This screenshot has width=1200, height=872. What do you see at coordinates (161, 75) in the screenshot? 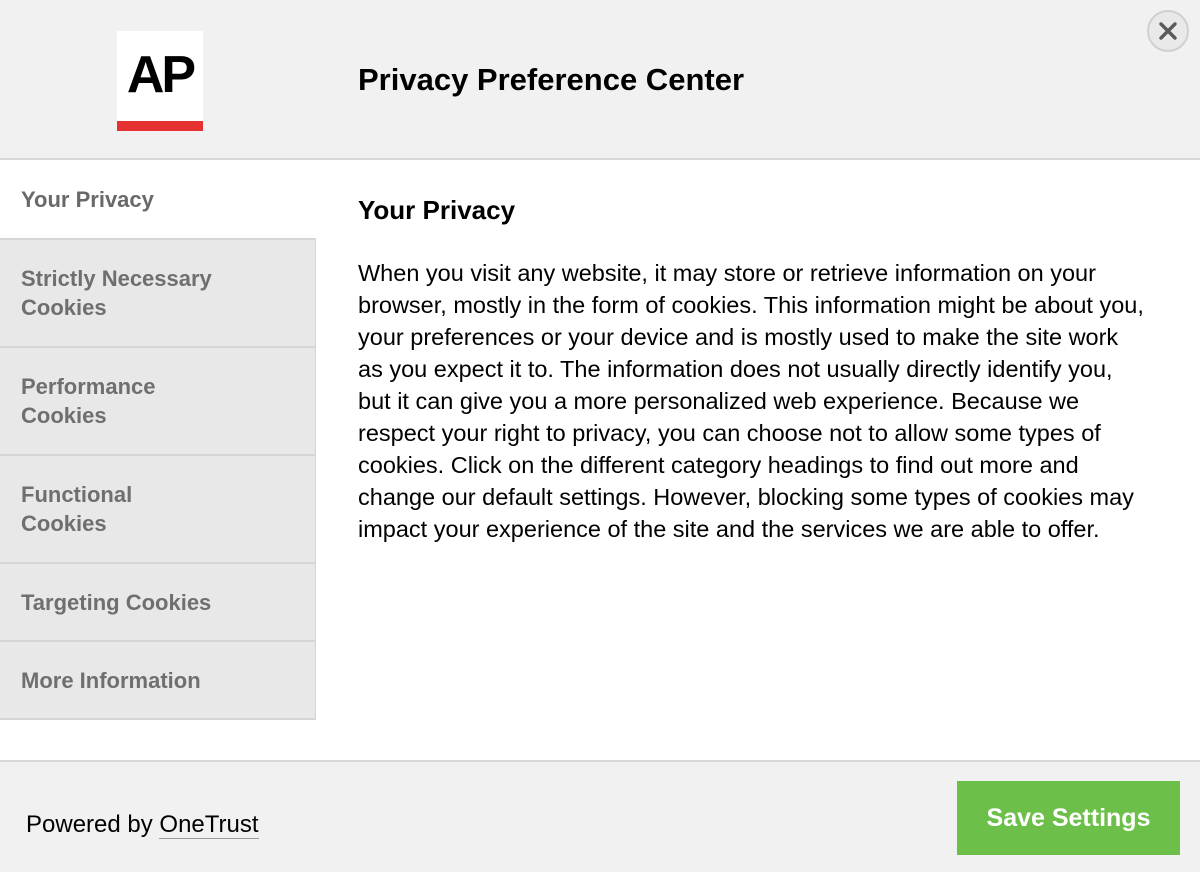
I see `logo-text: AP` at bounding box center [161, 75].